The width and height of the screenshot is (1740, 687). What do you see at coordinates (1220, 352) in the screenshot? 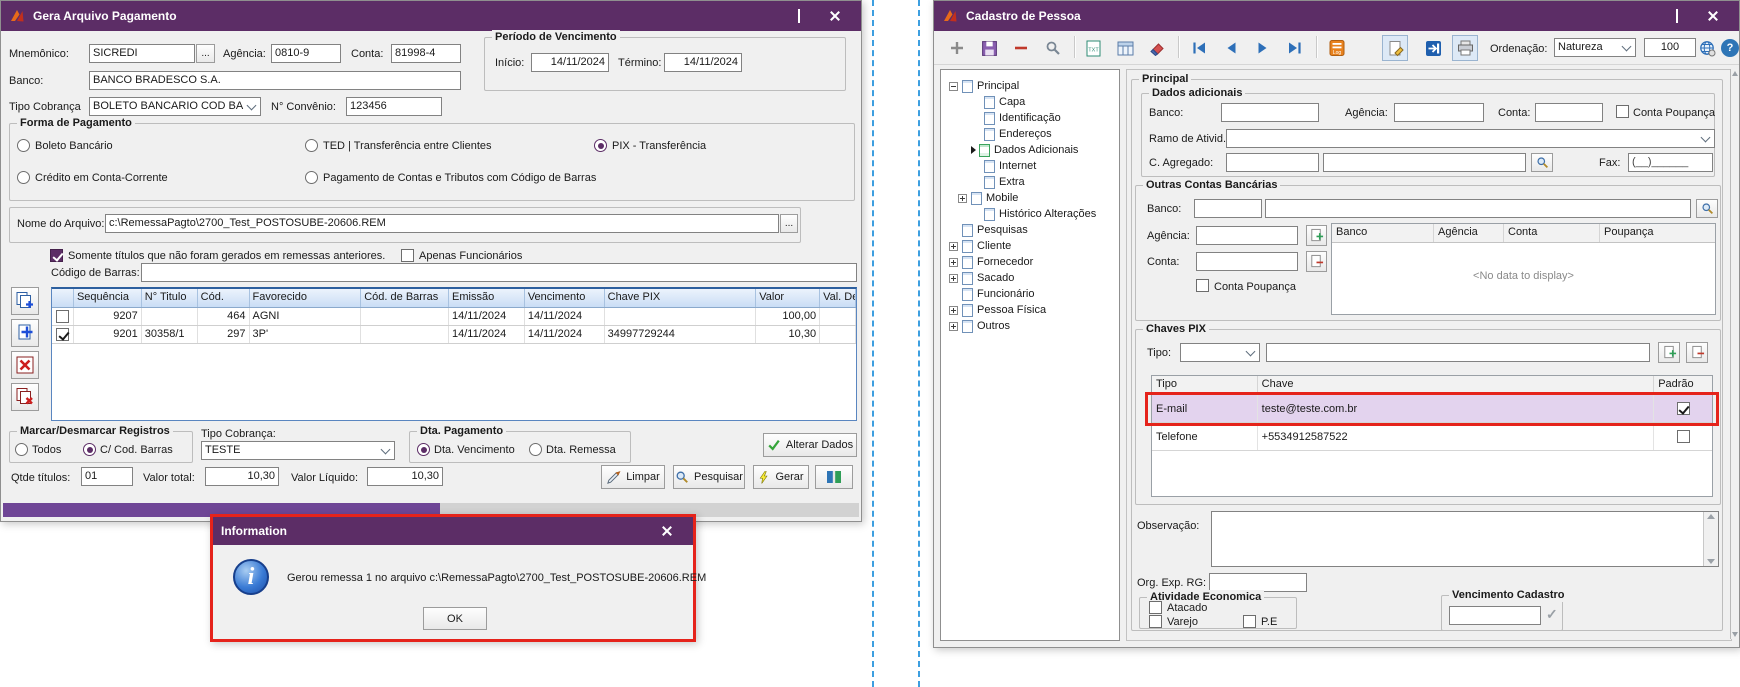
I see `pix-tipo-select` at bounding box center [1220, 352].